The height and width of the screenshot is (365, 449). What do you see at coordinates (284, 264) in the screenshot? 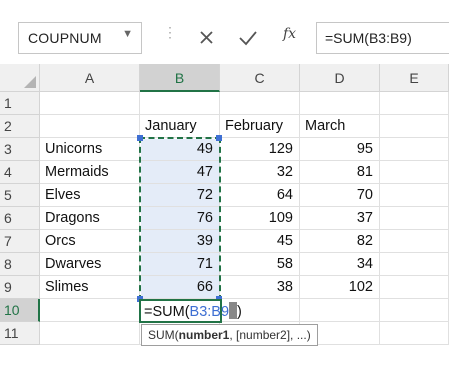
I see `february-value: 58` at bounding box center [284, 264].